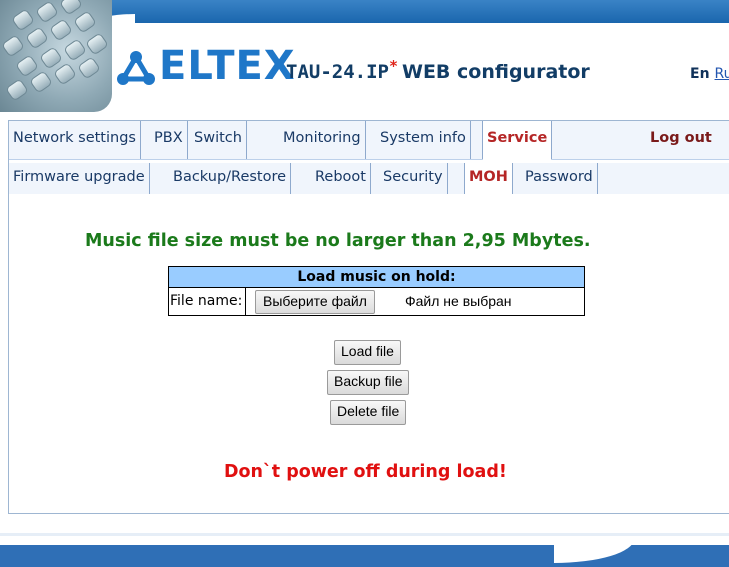 This screenshot has width=729, height=567. What do you see at coordinates (376, 277) in the screenshot?
I see `moh-table-title: Load music on hold:` at bounding box center [376, 277].